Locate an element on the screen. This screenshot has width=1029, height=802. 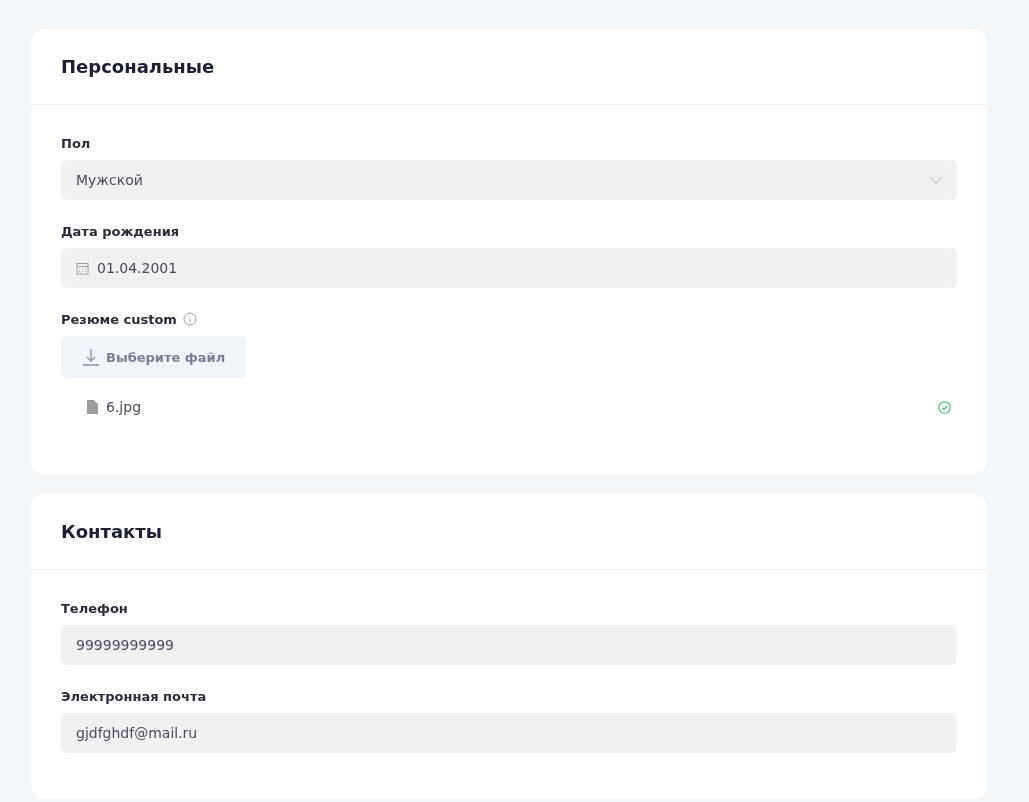
download-icon is located at coordinates (91, 357).